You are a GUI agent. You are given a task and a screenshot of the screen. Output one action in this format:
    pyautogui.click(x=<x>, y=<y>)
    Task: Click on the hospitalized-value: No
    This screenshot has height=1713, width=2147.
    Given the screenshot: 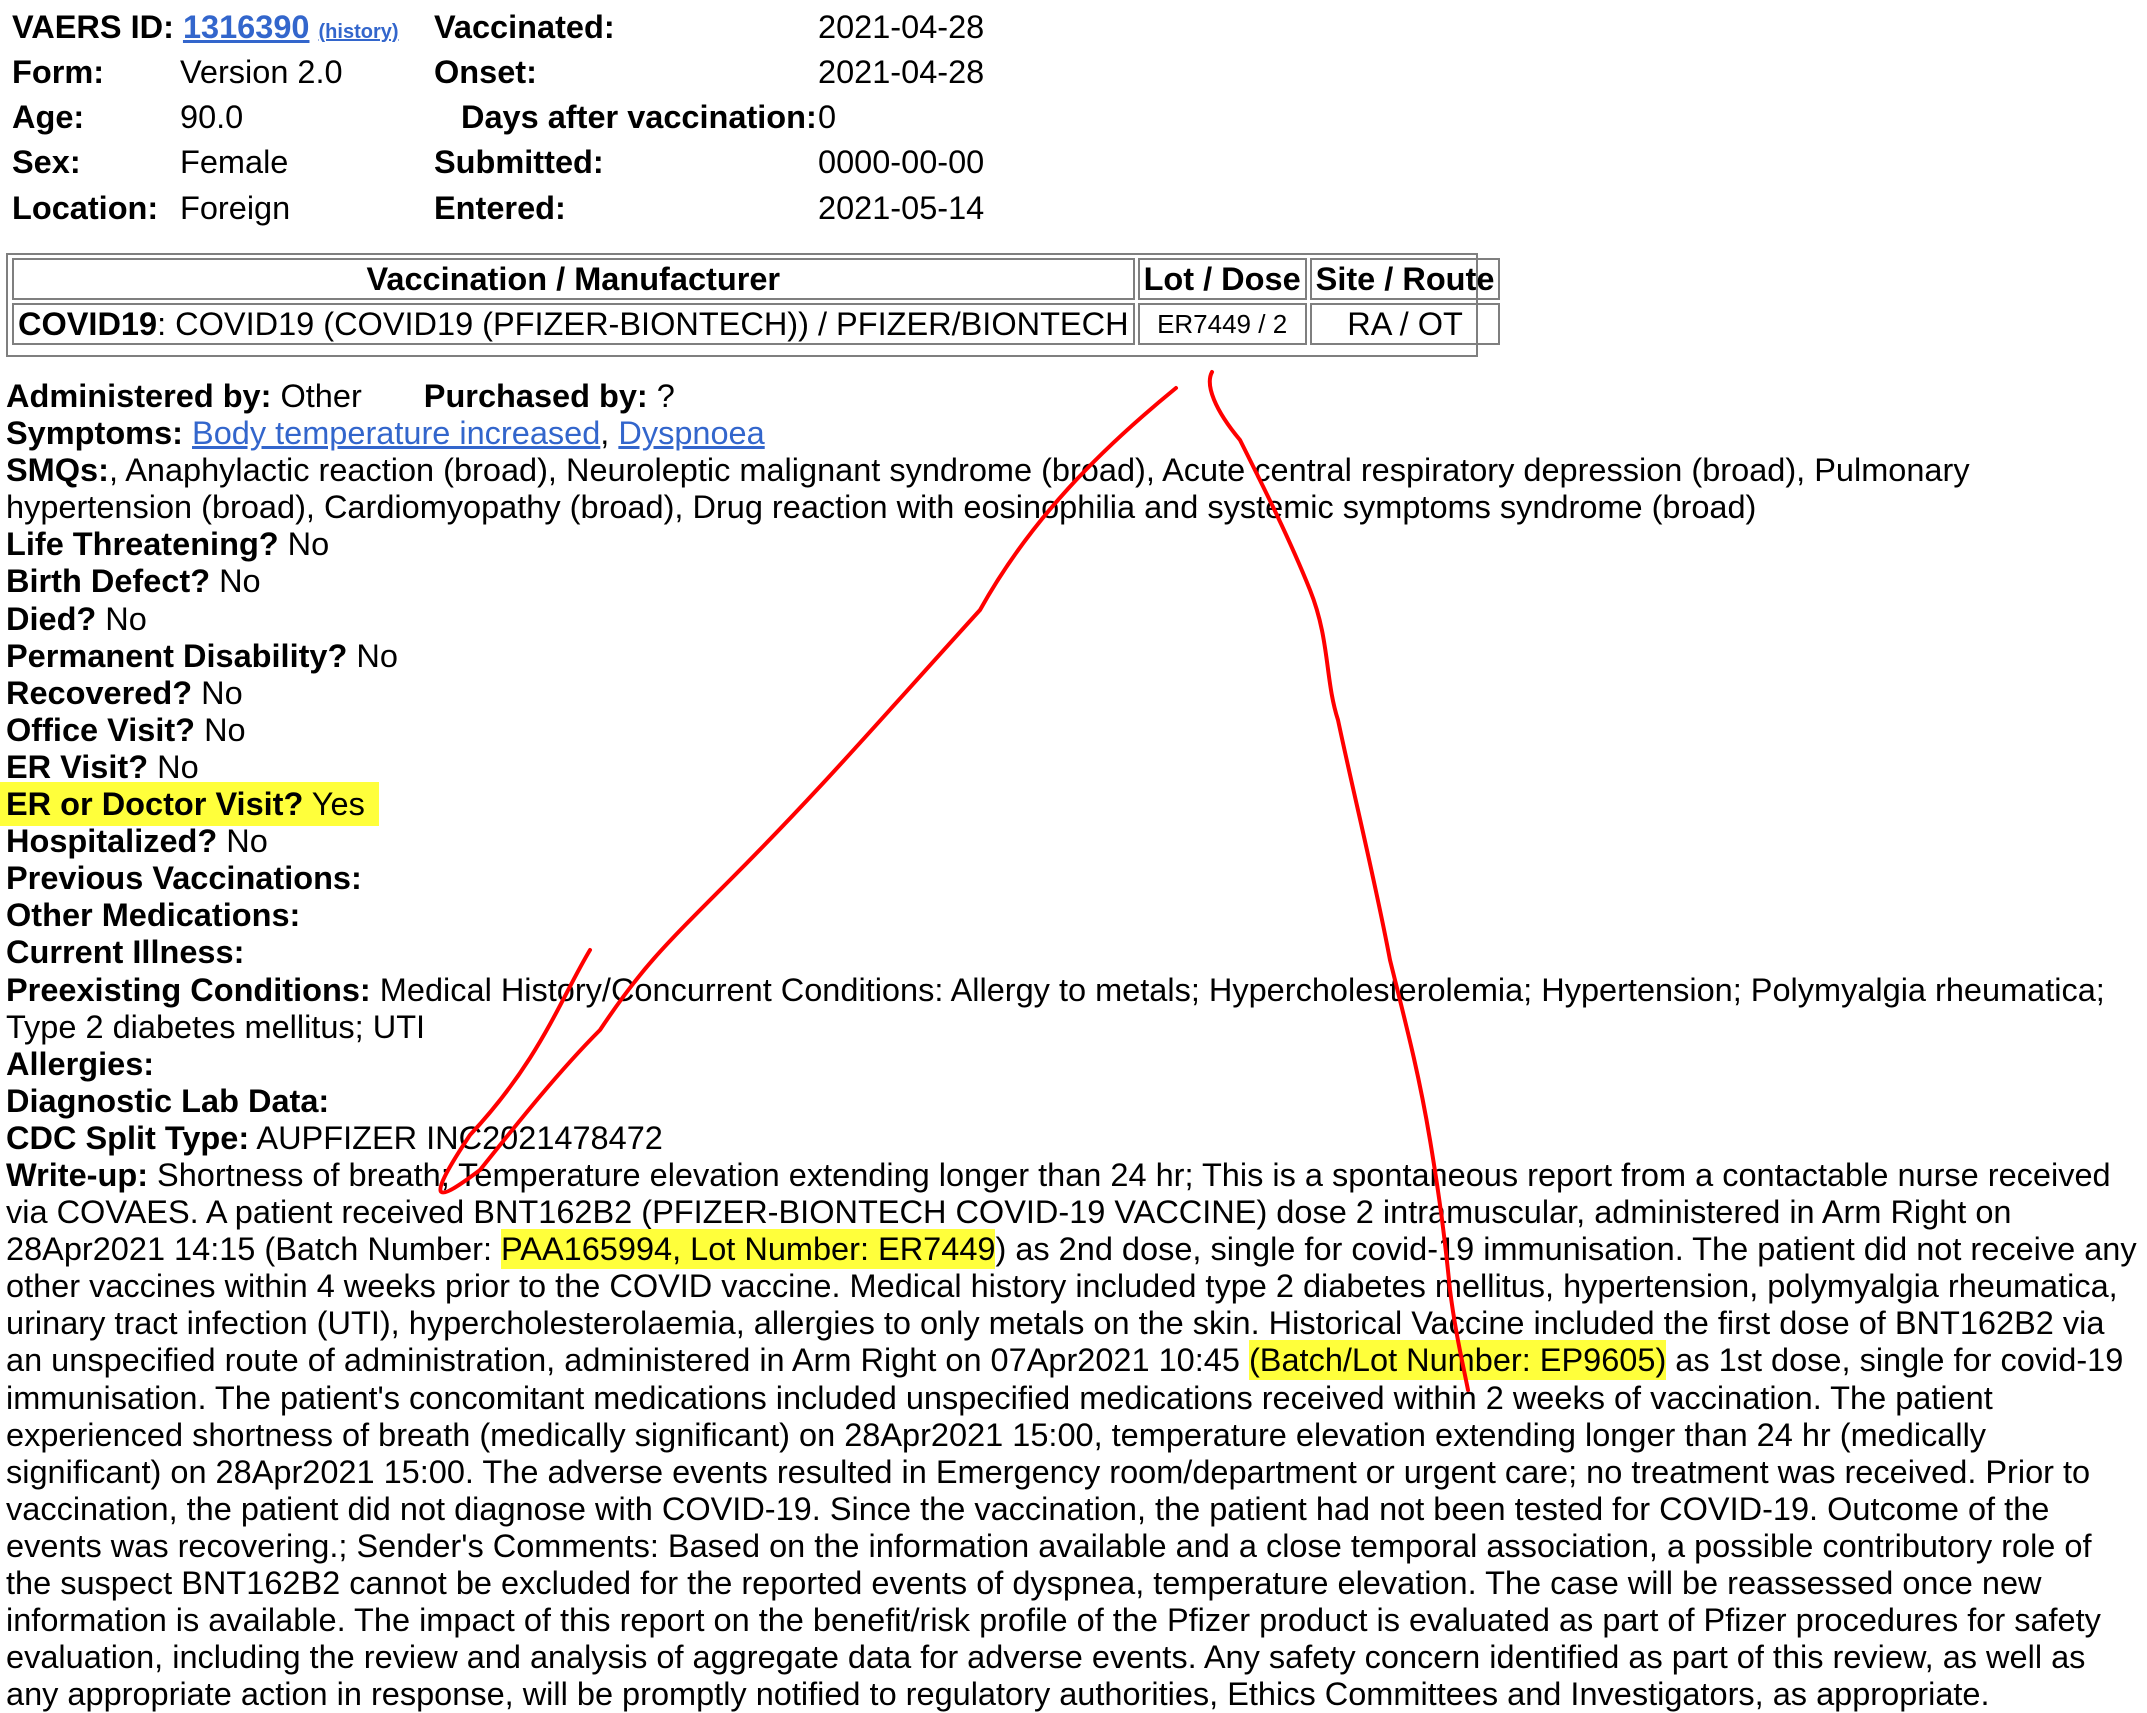 What is the action you would take?
    pyautogui.click(x=242, y=841)
    